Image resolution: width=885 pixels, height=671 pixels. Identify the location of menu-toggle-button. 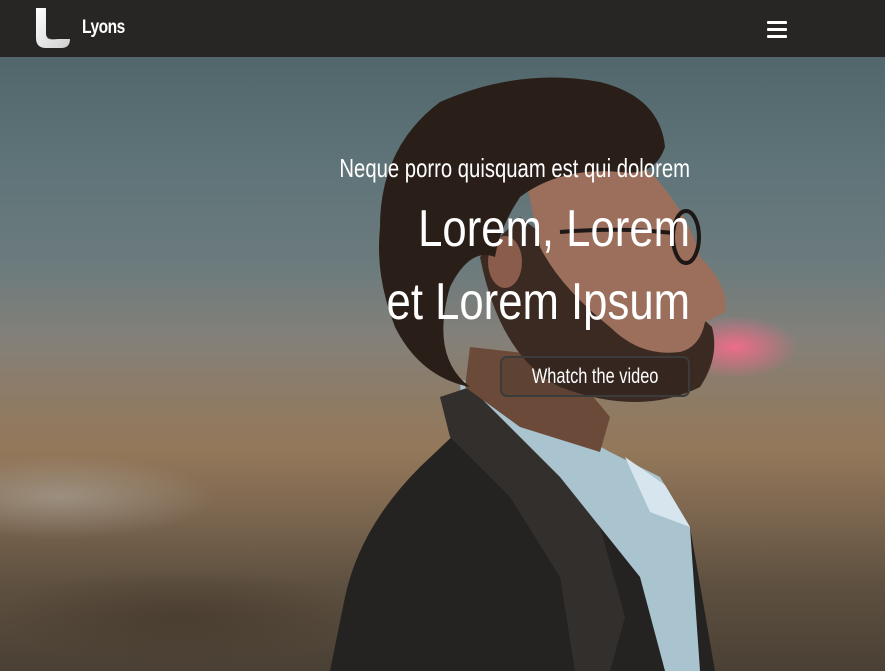
(777, 29).